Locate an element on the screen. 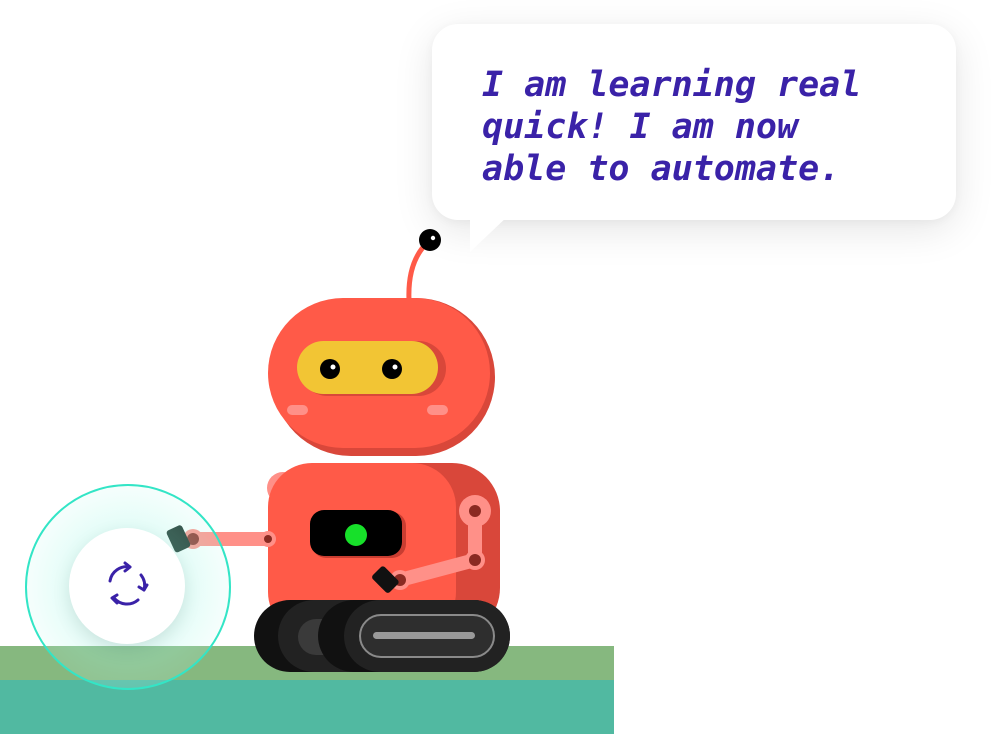 The width and height of the screenshot is (1006, 734). automation-badge is located at coordinates (127, 586).